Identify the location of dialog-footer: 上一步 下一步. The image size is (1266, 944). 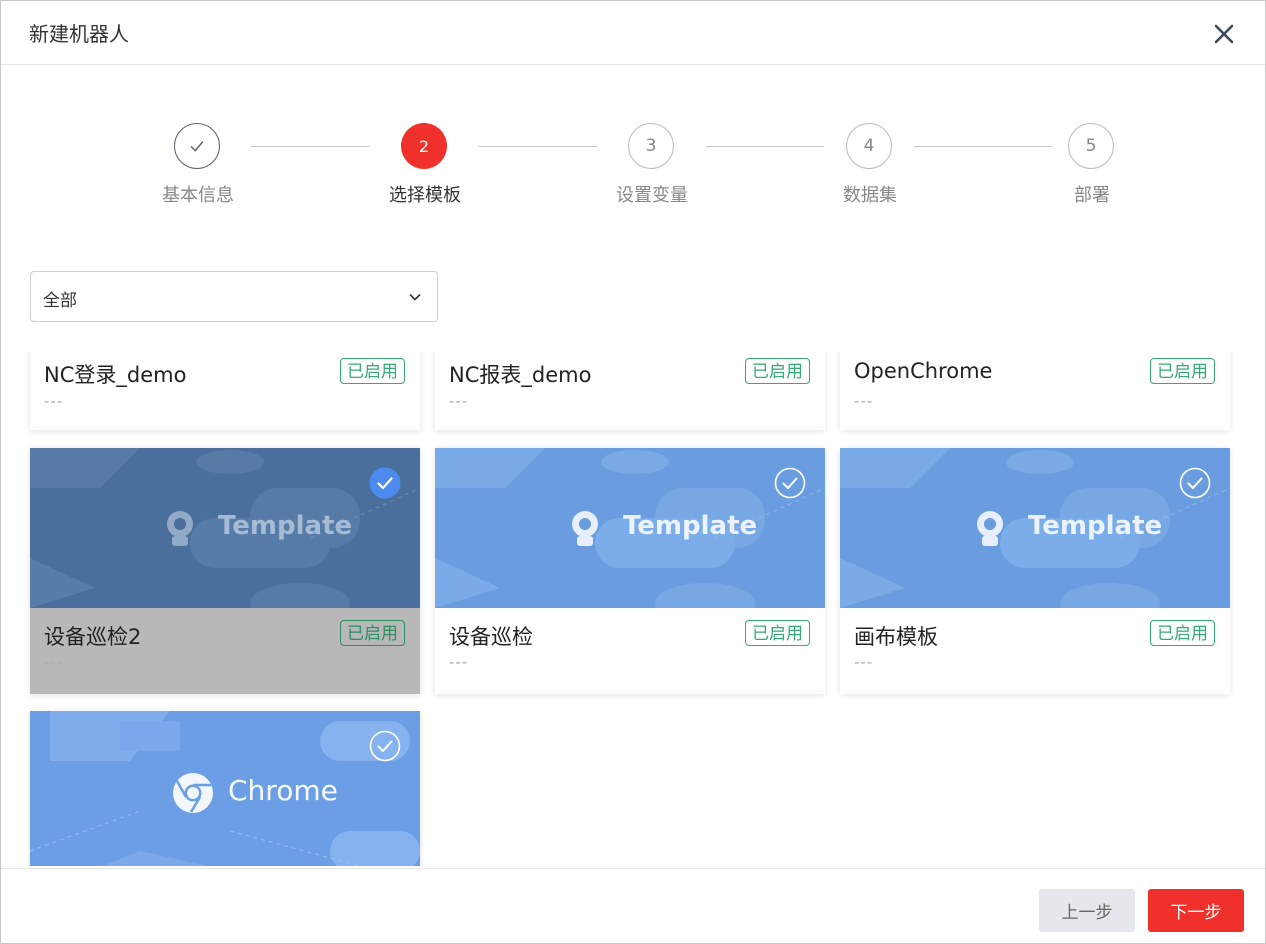
(633, 905).